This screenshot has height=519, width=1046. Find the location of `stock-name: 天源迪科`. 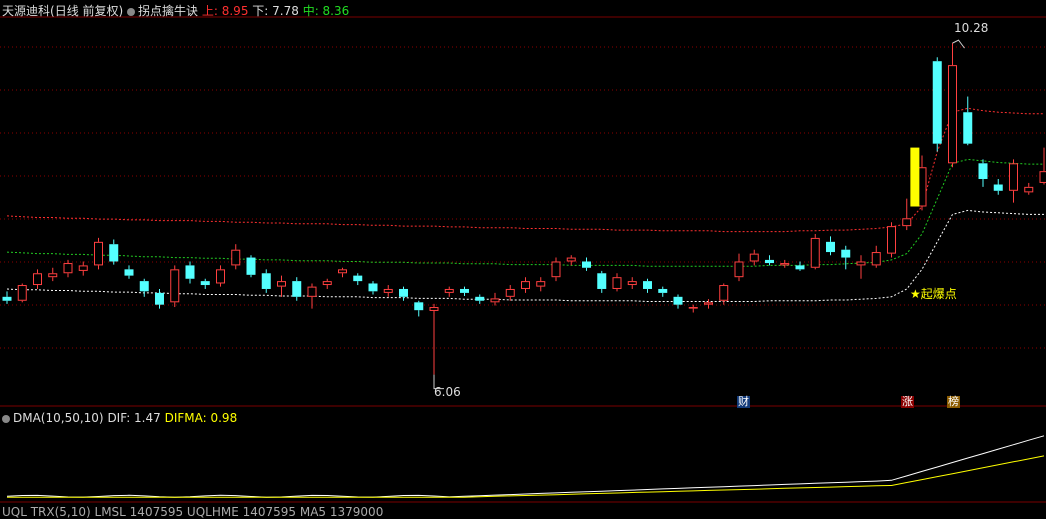

stock-name: 天源迪科 is located at coordinates (26, 11).